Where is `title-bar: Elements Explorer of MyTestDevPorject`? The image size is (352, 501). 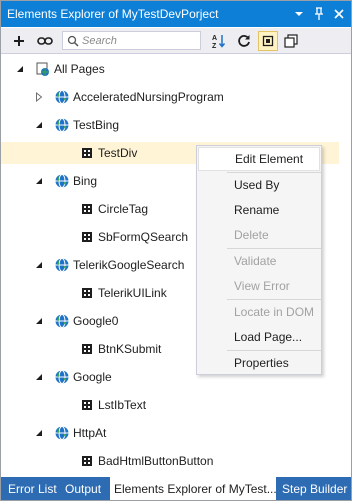 title-bar: Elements Explorer of MyTestDevPorject is located at coordinates (176, 14).